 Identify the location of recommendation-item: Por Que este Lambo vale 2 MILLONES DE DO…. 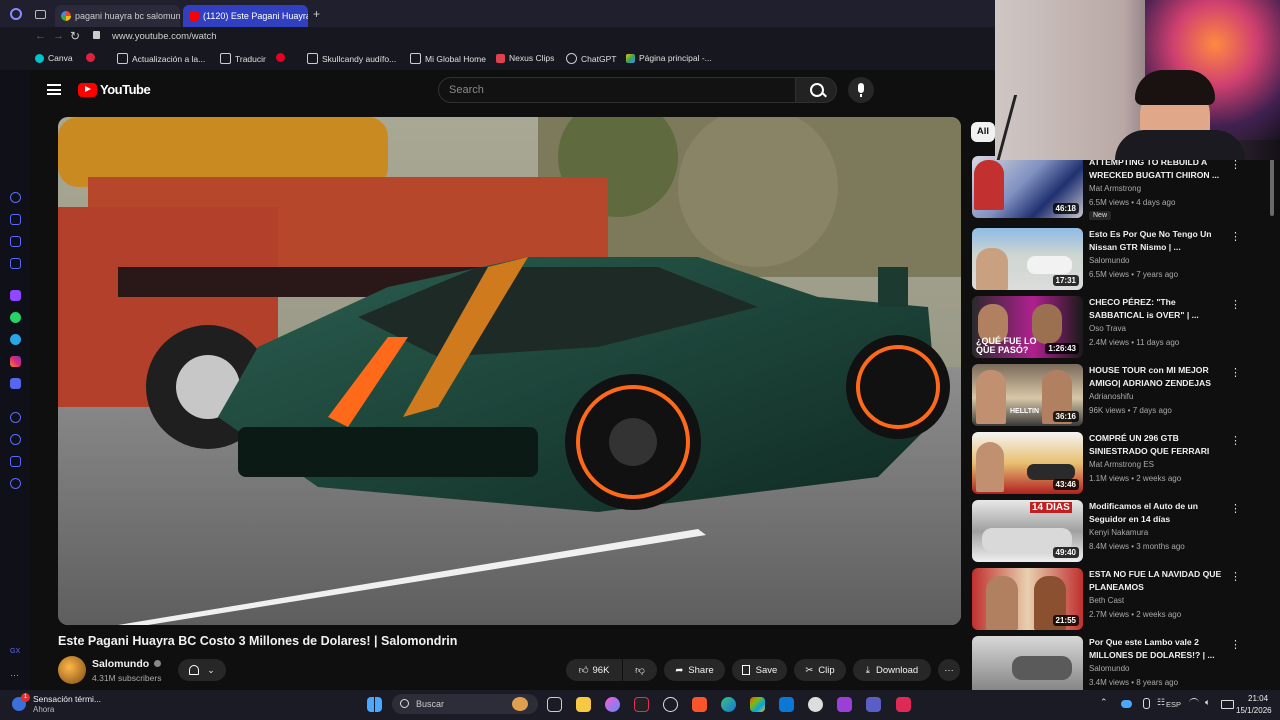
(1112, 663).